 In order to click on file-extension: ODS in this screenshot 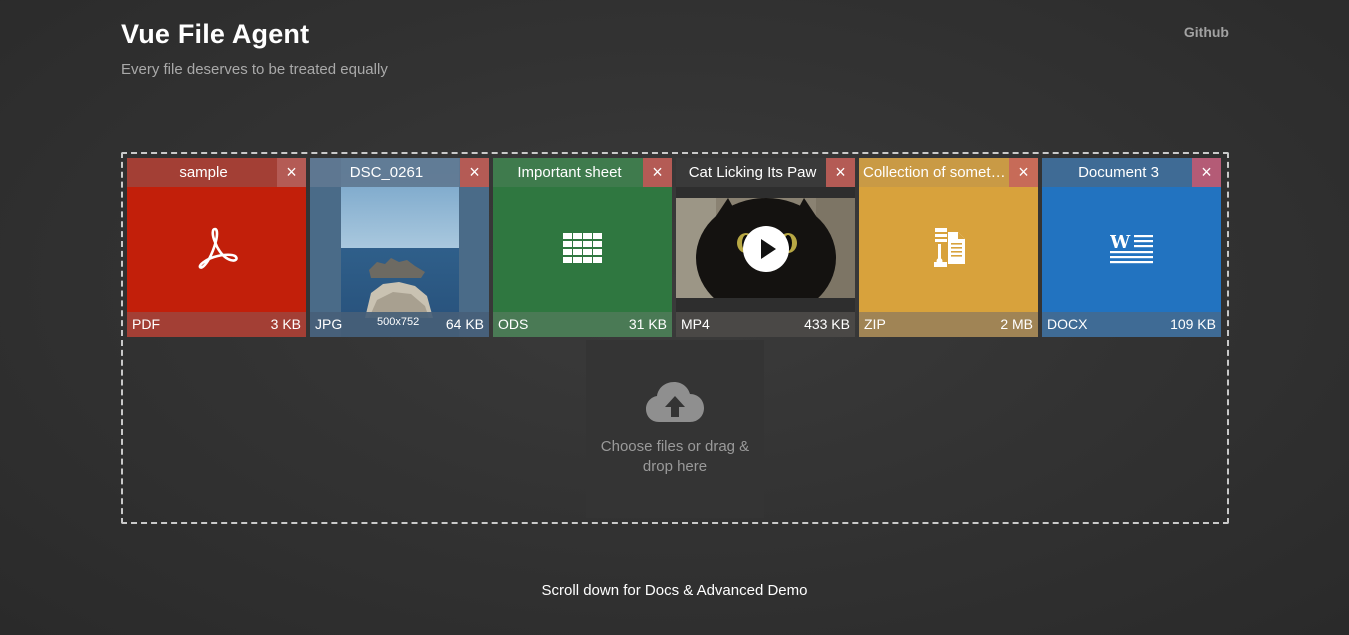, I will do `click(513, 324)`.